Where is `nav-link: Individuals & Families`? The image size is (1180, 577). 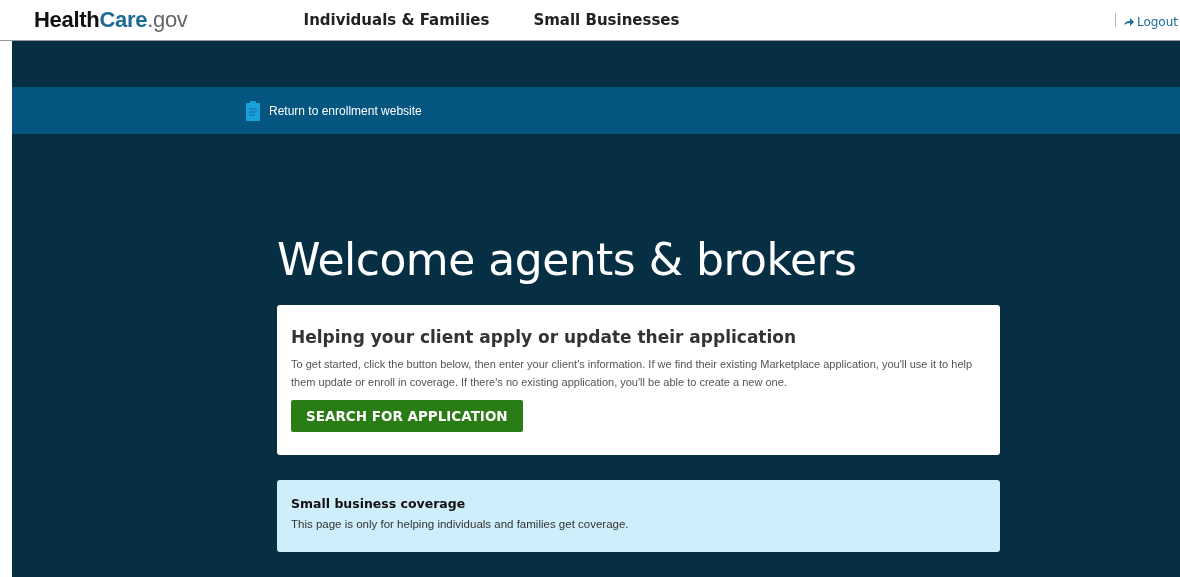
nav-link: Individuals & Families is located at coordinates (396, 20).